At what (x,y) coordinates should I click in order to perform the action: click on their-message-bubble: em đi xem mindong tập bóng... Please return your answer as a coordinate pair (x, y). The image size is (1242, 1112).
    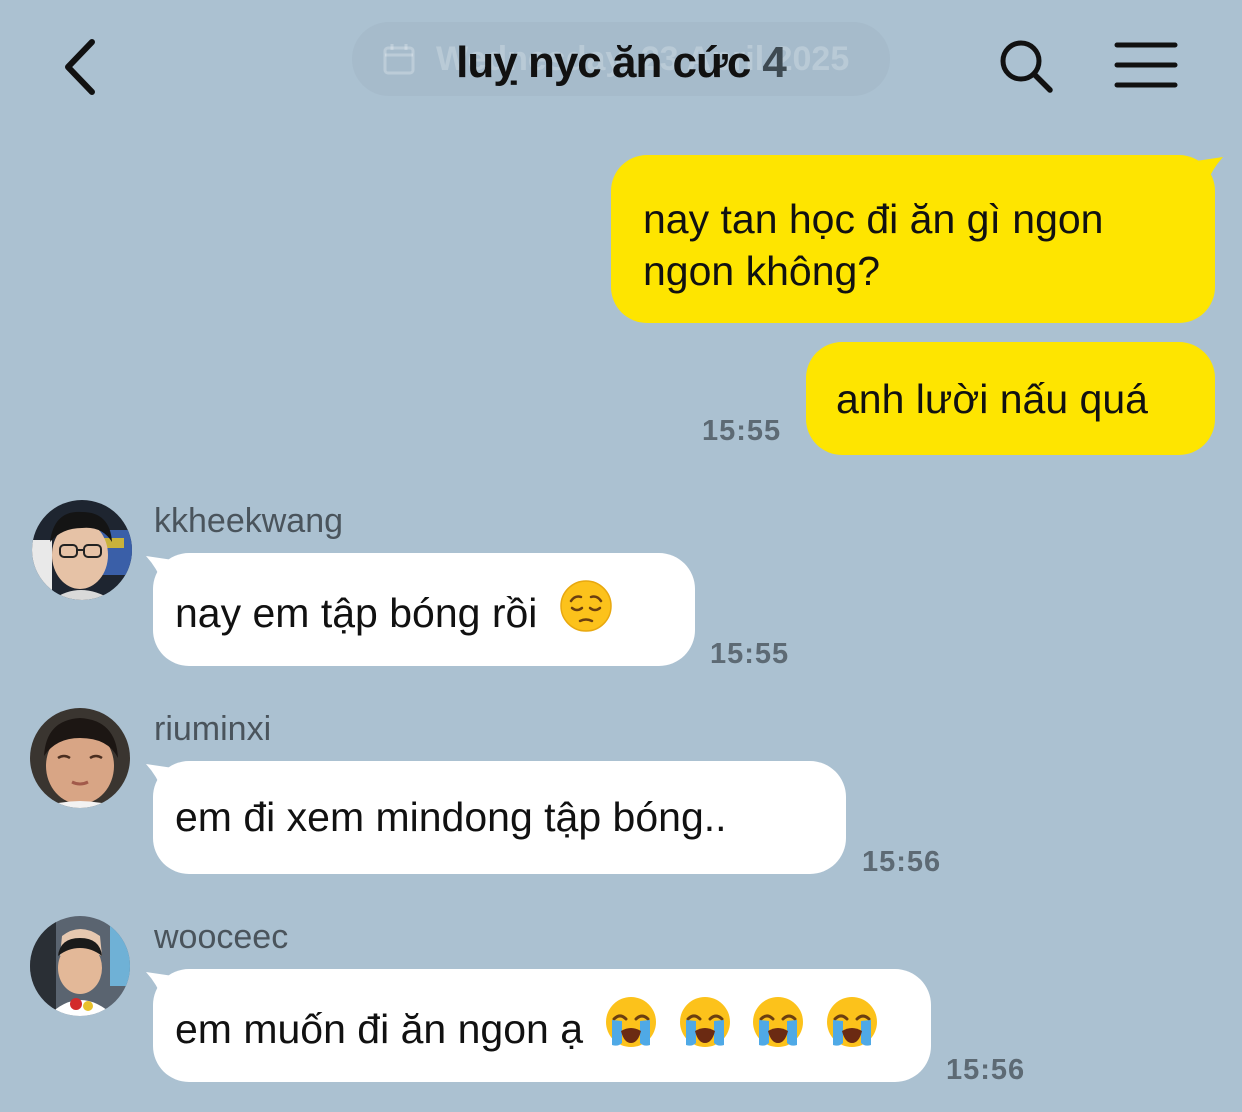
    Looking at the image, I should click on (499, 817).